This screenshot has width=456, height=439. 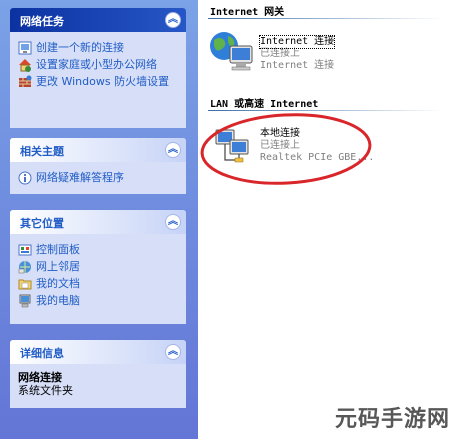 What do you see at coordinates (40, 377) in the screenshot?
I see `details-name: 网络连接` at bounding box center [40, 377].